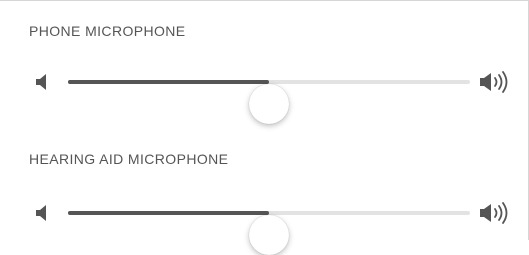  Describe the element at coordinates (129, 159) in the screenshot. I see `hearing-aid-microphone-label: HEARING AID MICROPHONE` at that location.